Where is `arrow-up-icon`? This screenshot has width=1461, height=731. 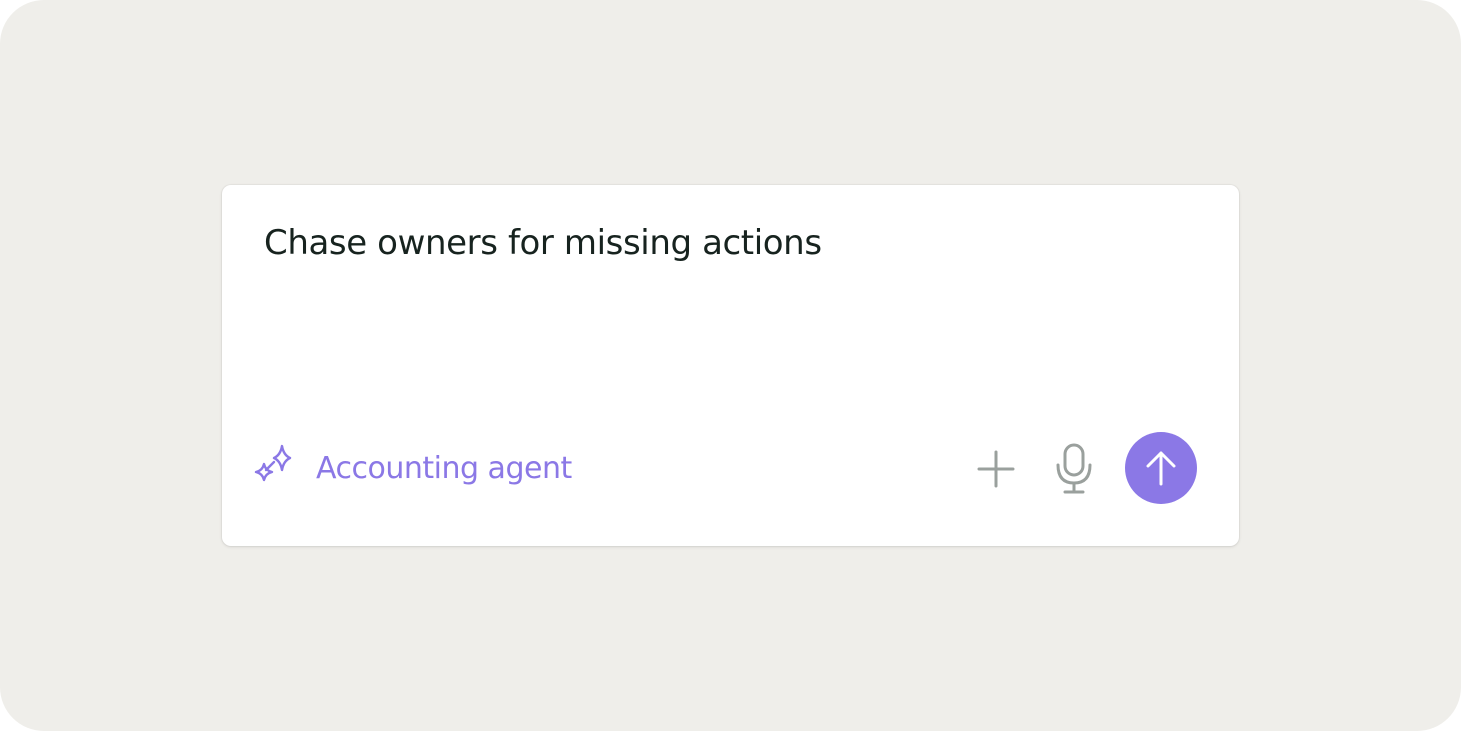
arrow-up-icon is located at coordinates (1161, 468).